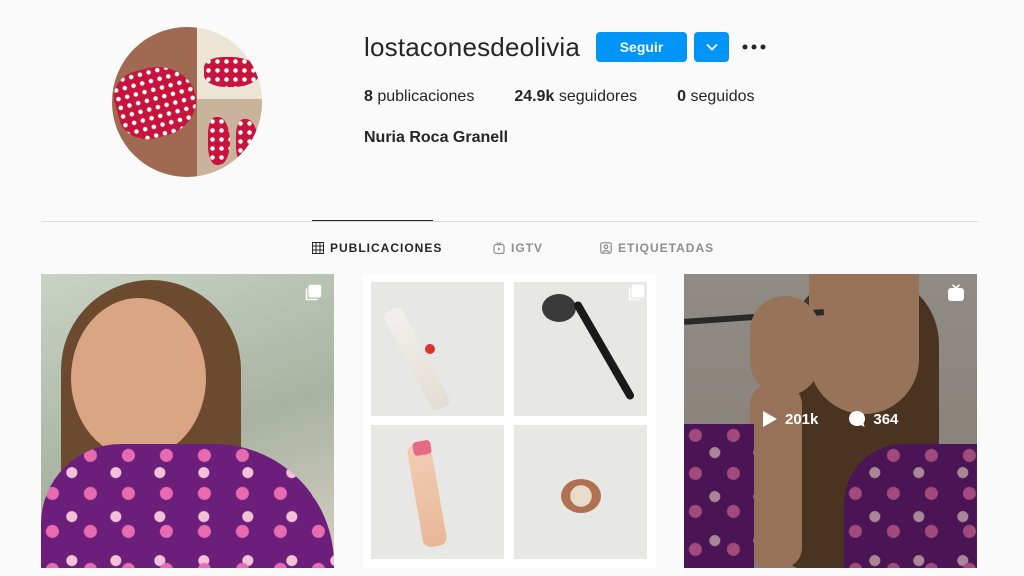 The width and height of the screenshot is (1024, 576). I want to click on chevron-down-icon, so click(711, 47).